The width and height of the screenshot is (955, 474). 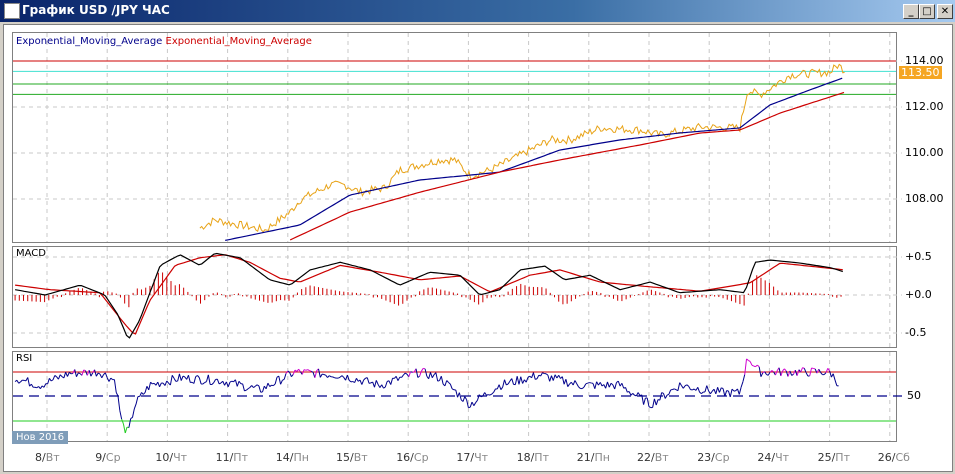 What do you see at coordinates (224, 457) in the screenshot?
I see `x-tick-day: 11/` at bounding box center [224, 457].